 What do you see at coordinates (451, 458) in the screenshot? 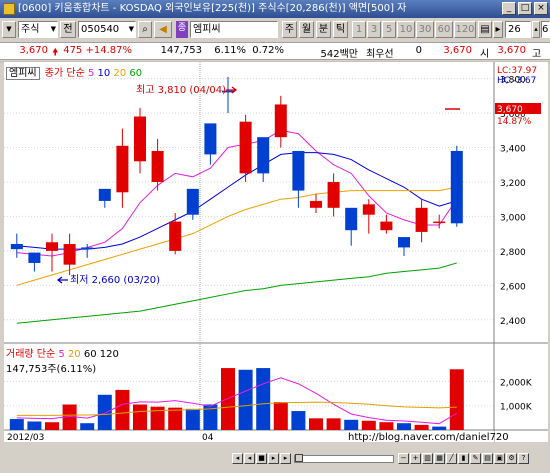
I see `line-icon: ╱` at bounding box center [451, 458].